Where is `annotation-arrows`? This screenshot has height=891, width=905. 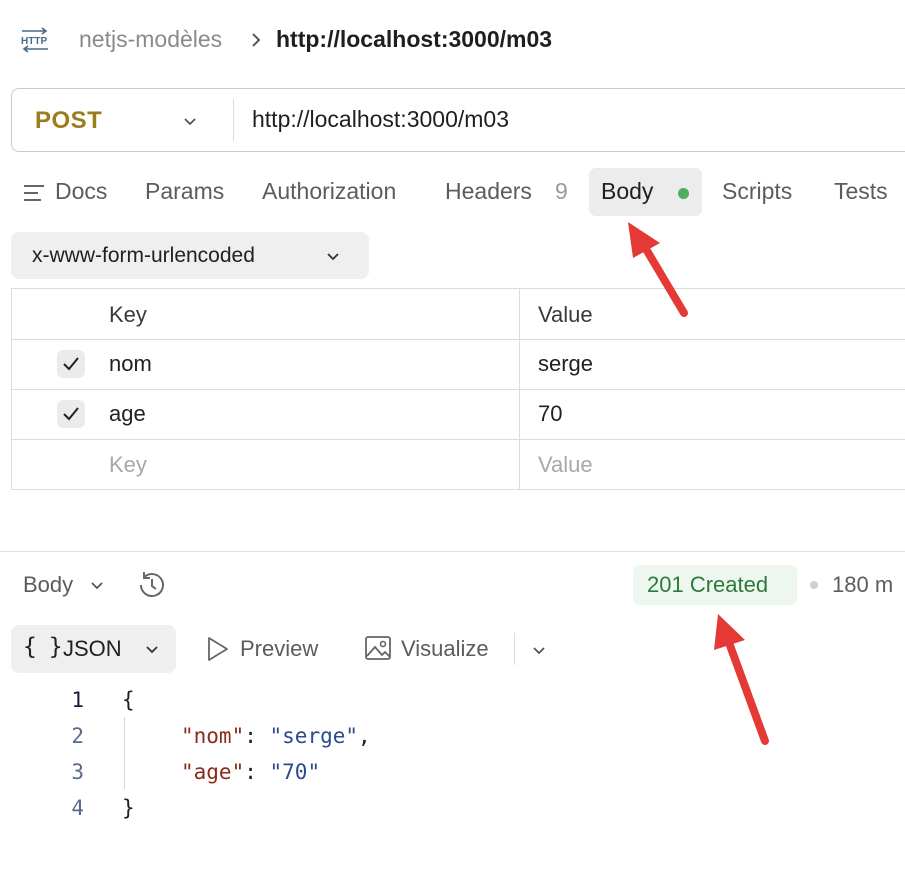
annotation-arrows is located at coordinates (698, 483).